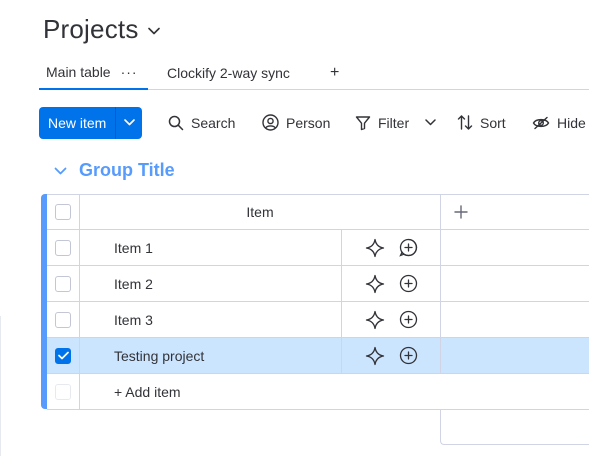 The height and width of the screenshot is (456, 589). Describe the element at coordinates (127, 170) in the screenshot. I see `group-title: Group Title` at that location.